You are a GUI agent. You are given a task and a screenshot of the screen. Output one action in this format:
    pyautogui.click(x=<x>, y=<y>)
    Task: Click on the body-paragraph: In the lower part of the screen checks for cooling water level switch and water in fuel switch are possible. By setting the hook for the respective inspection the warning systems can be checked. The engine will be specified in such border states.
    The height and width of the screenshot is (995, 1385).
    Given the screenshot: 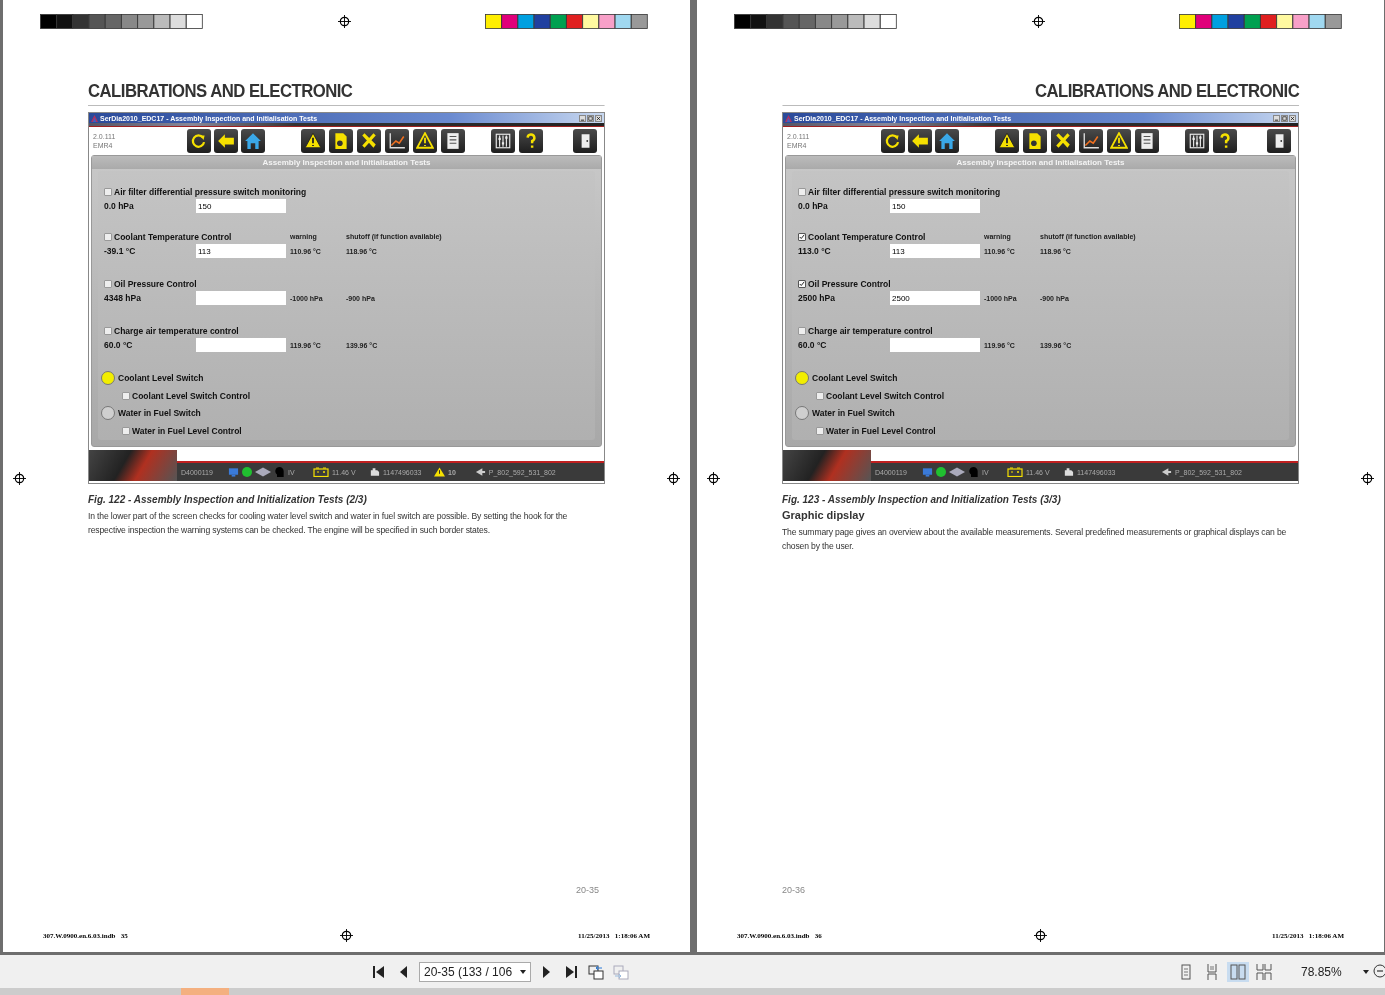 What is the action you would take?
    pyautogui.click(x=328, y=523)
    